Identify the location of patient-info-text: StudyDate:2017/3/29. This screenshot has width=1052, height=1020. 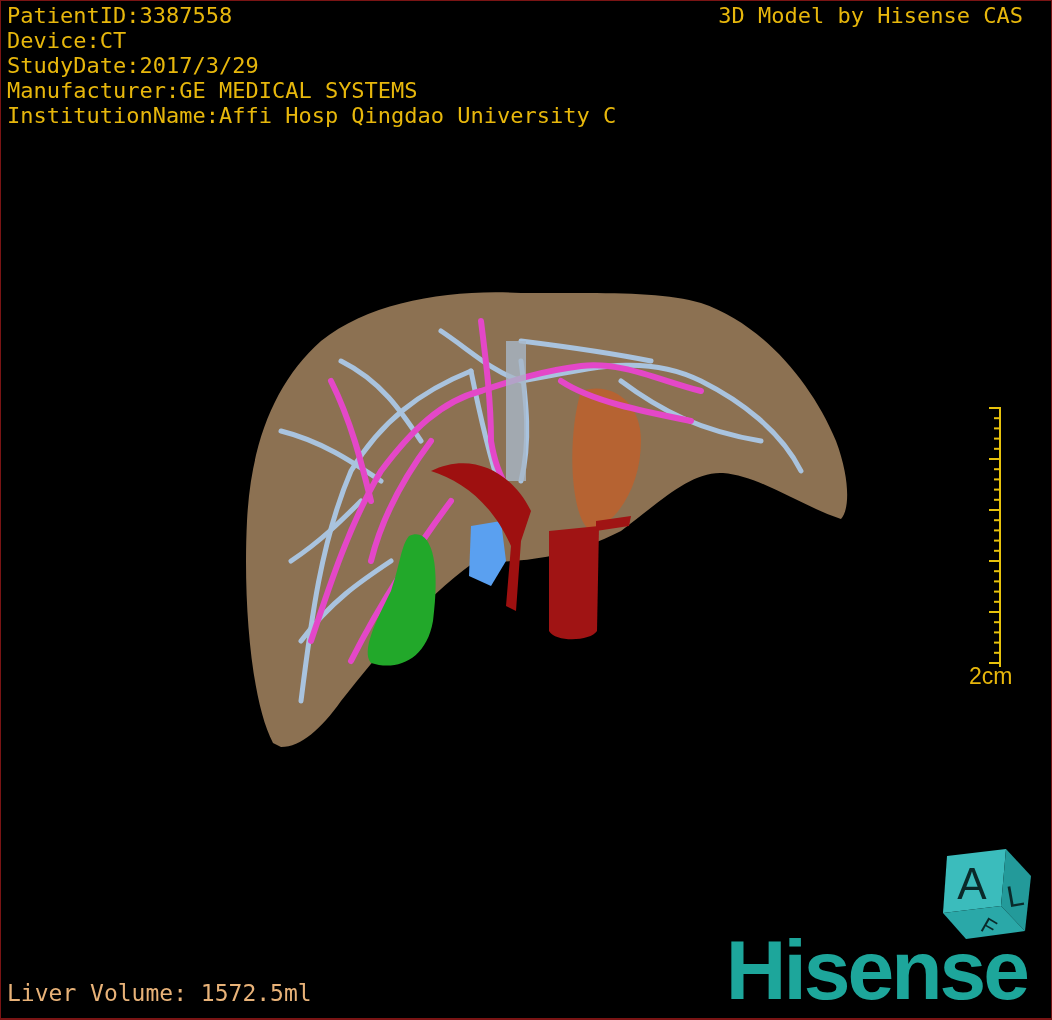
(133, 65).